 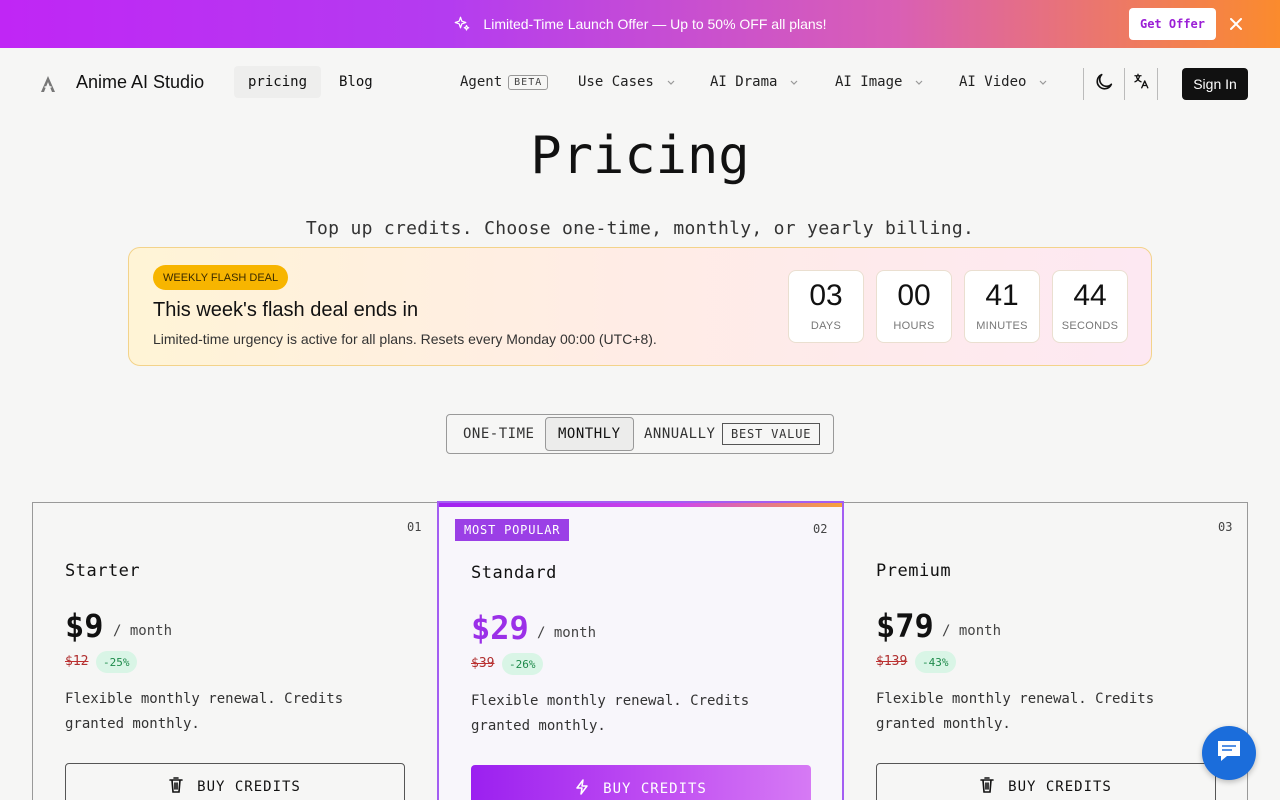 What do you see at coordinates (1002, 295) in the screenshot?
I see `countdown-value: 41` at bounding box center [1002, 295].